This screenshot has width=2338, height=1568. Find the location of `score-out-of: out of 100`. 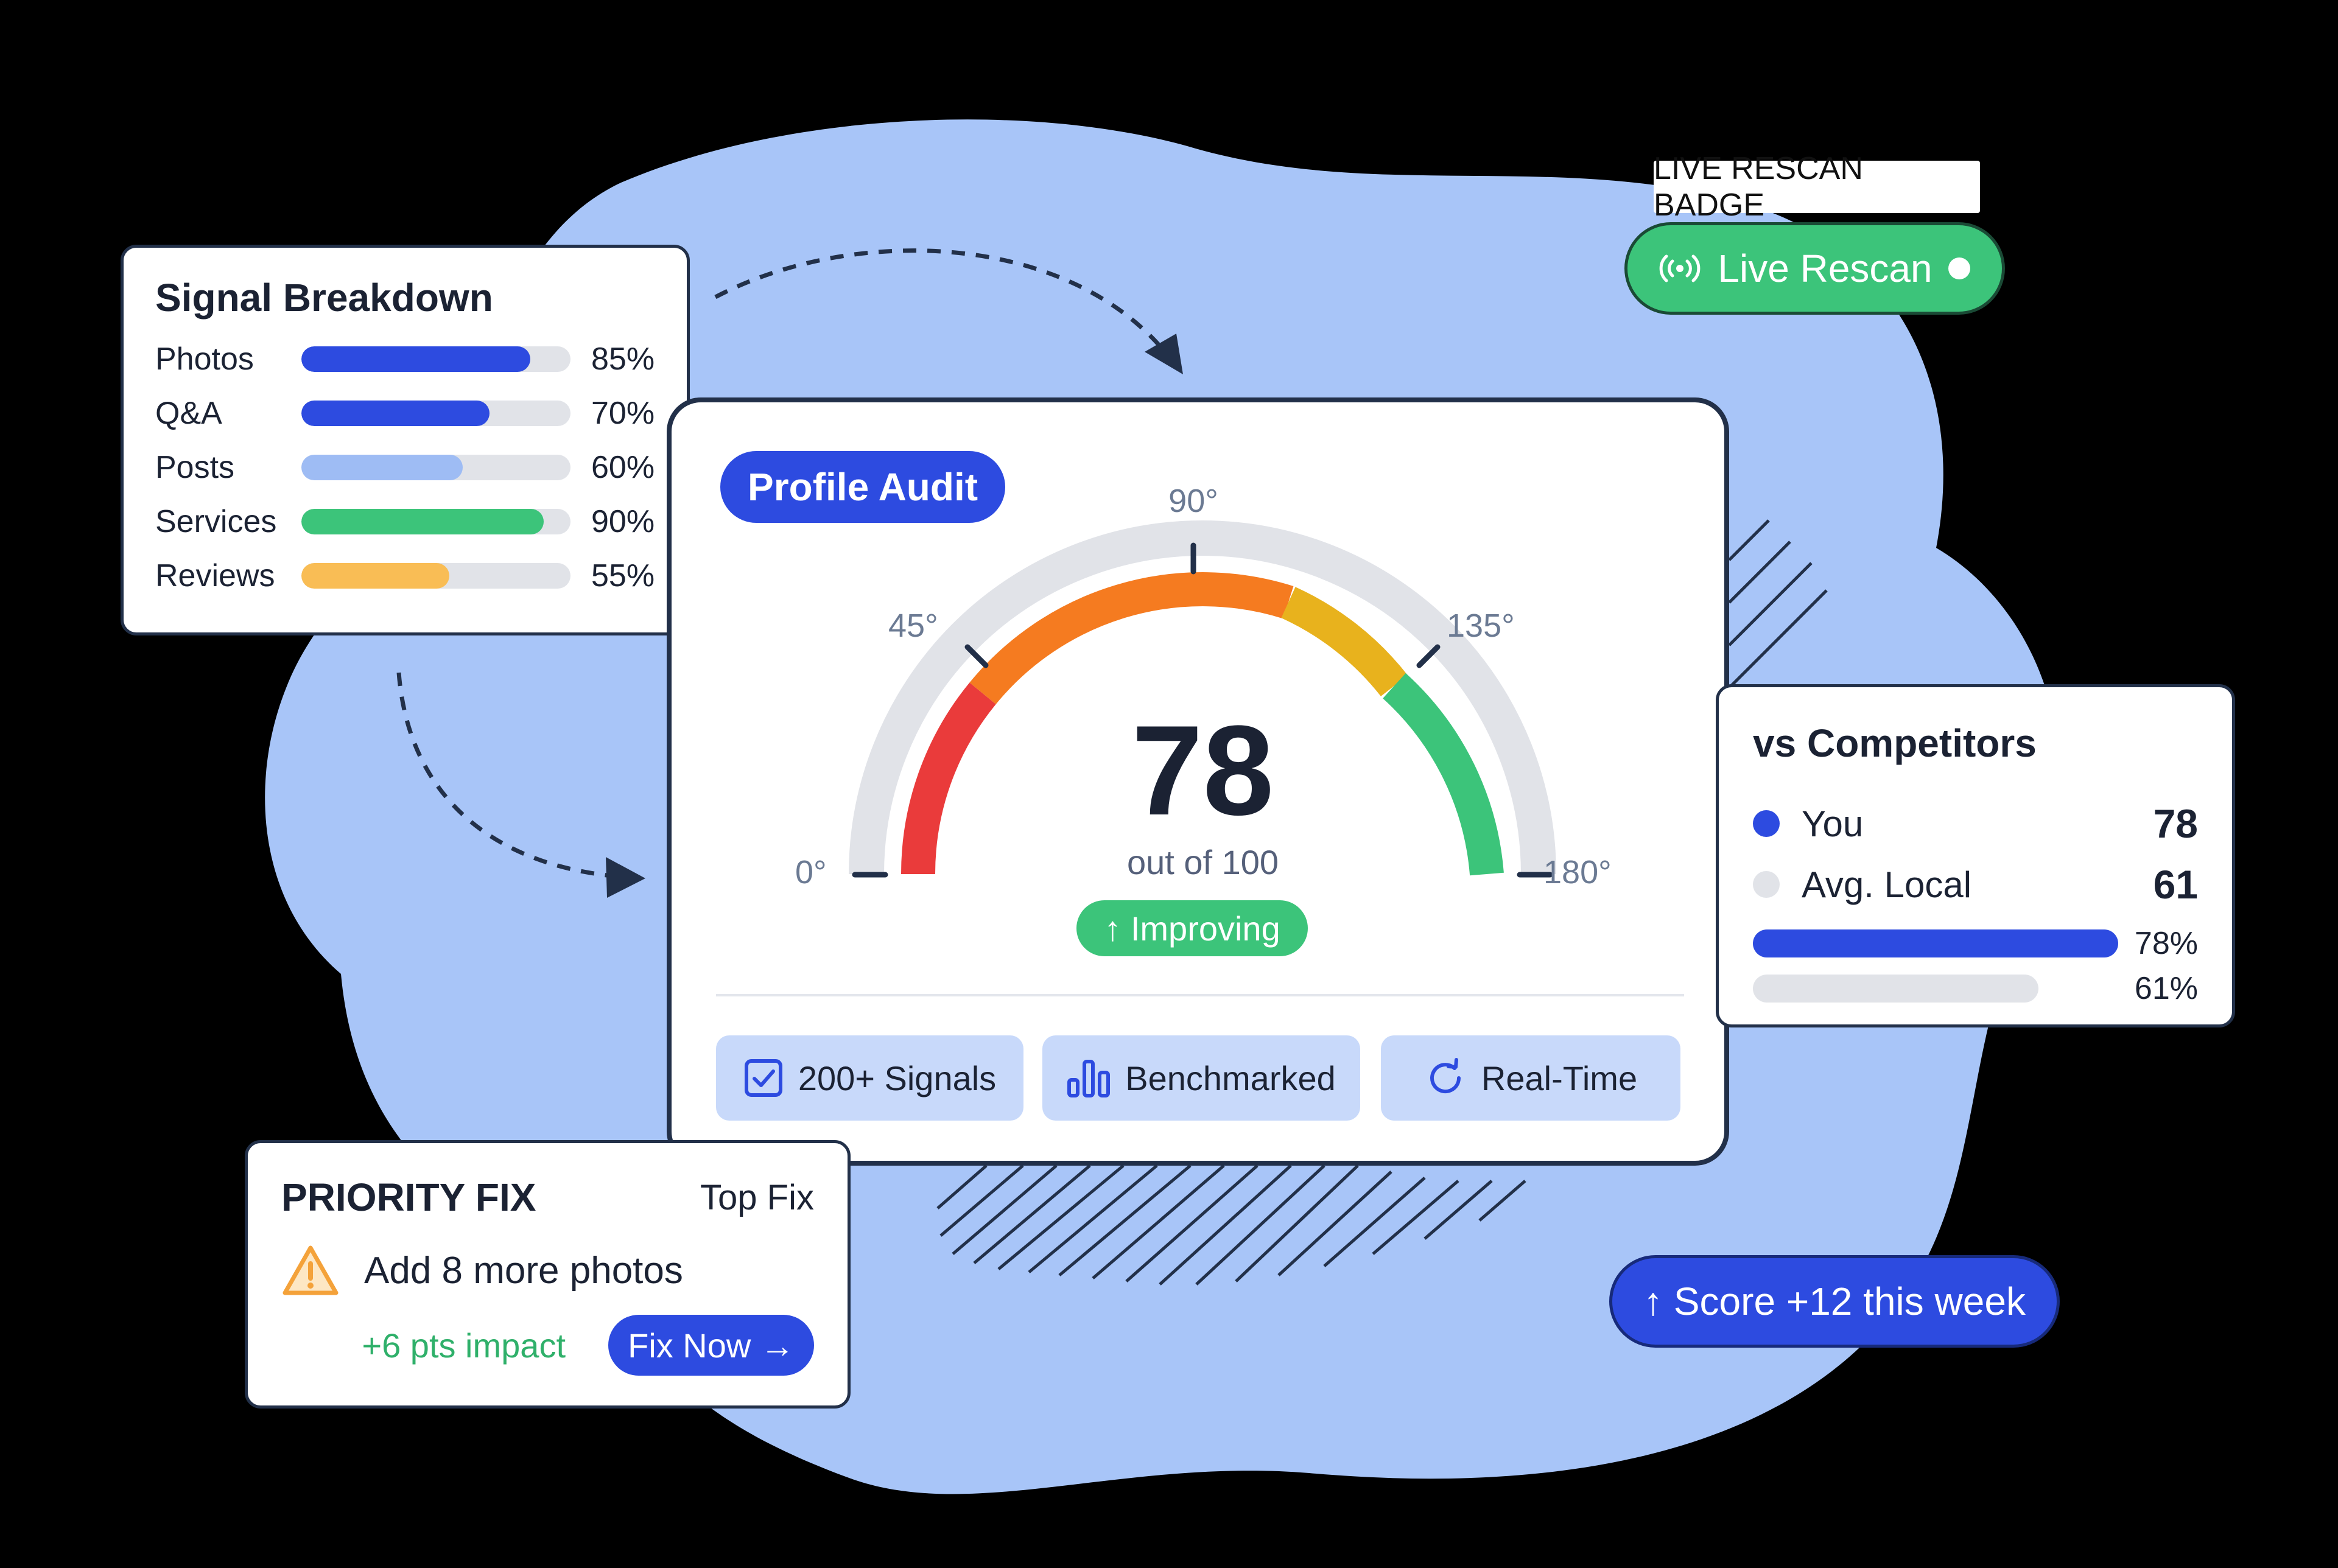

score-out-of: out of 100 is located at coordinates (1202, 862).